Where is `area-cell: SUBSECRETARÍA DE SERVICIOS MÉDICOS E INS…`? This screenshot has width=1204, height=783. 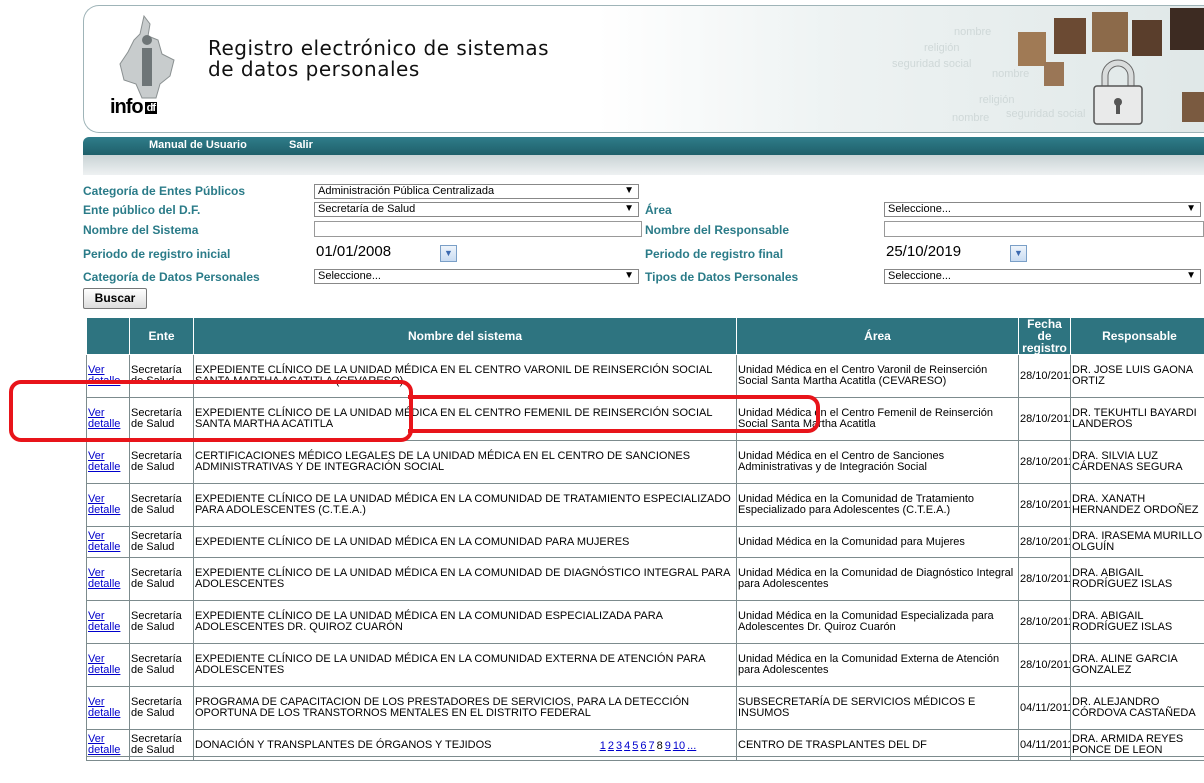 area-cell: SUBSECRETARÍA DE SERVICIOS MÉDICOS E INS… is located at coordinates (877, 708).